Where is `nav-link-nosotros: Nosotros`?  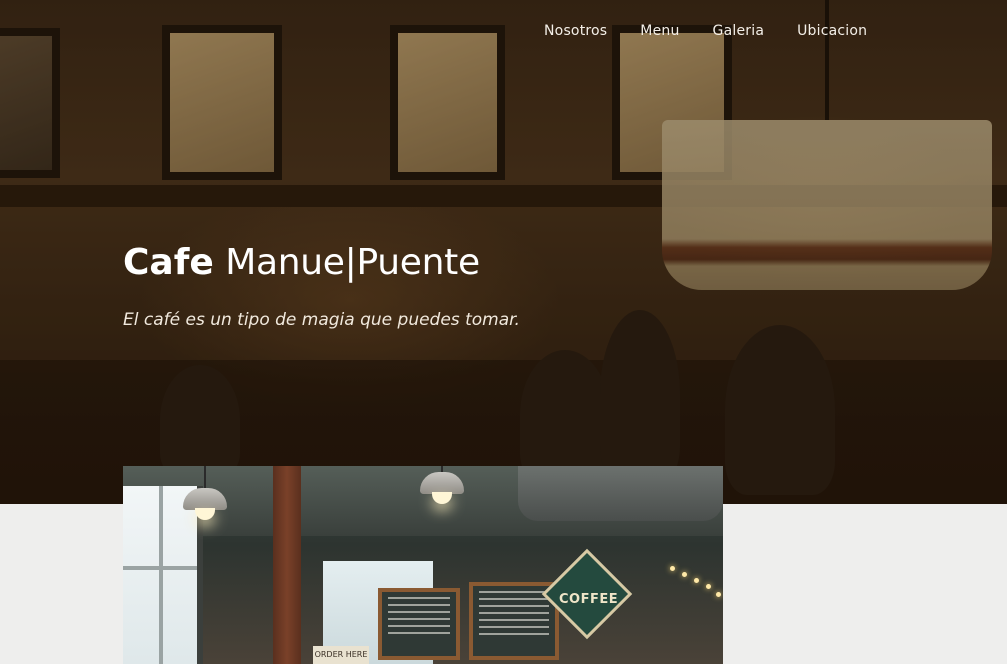 nav-link-nosotros: Nosotros is located at coordinates (575, 31).